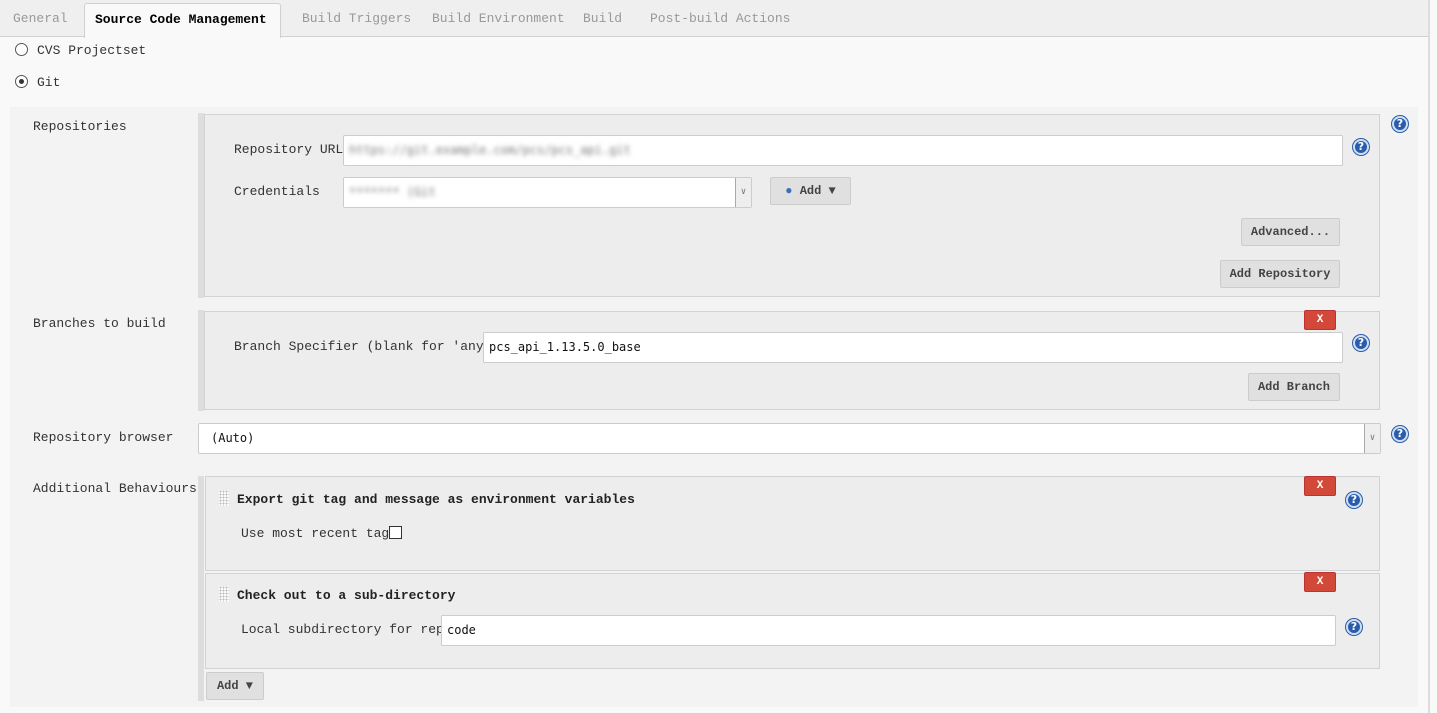  What do you see at coordinates (789, 438) in the screenshot?
I see `repository-browser-select: (Auto) ∨` at bounding box center [789, 438].